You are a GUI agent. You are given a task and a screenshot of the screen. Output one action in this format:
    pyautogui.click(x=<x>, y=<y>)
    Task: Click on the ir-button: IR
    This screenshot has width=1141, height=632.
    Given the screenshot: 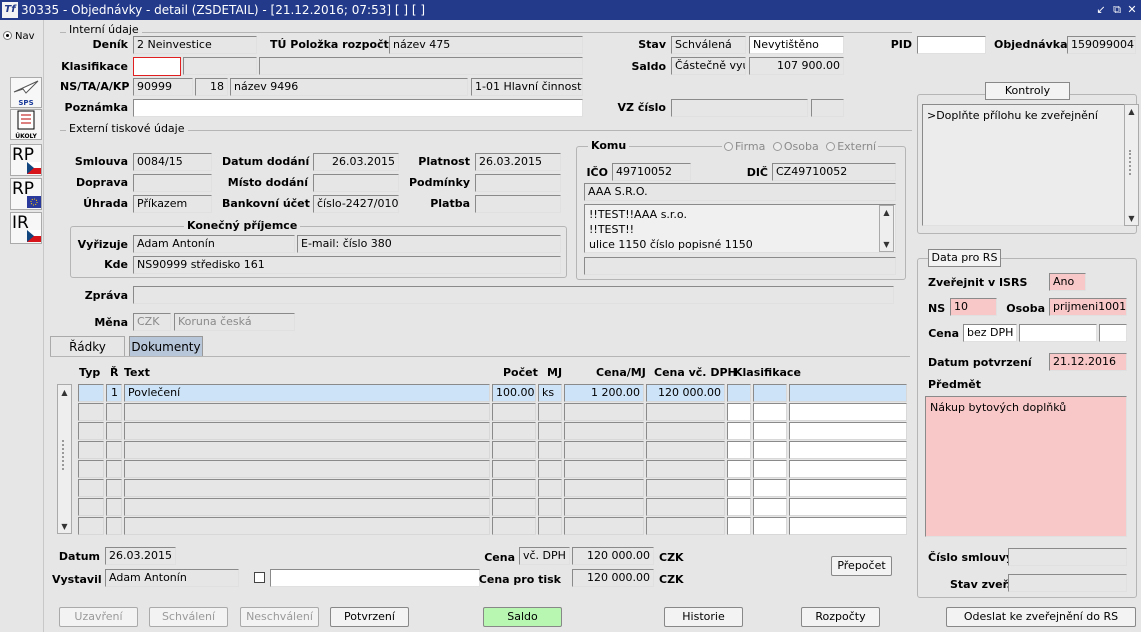 What is the action you would take?
    pyautogui.click(x=26, y=228)
    